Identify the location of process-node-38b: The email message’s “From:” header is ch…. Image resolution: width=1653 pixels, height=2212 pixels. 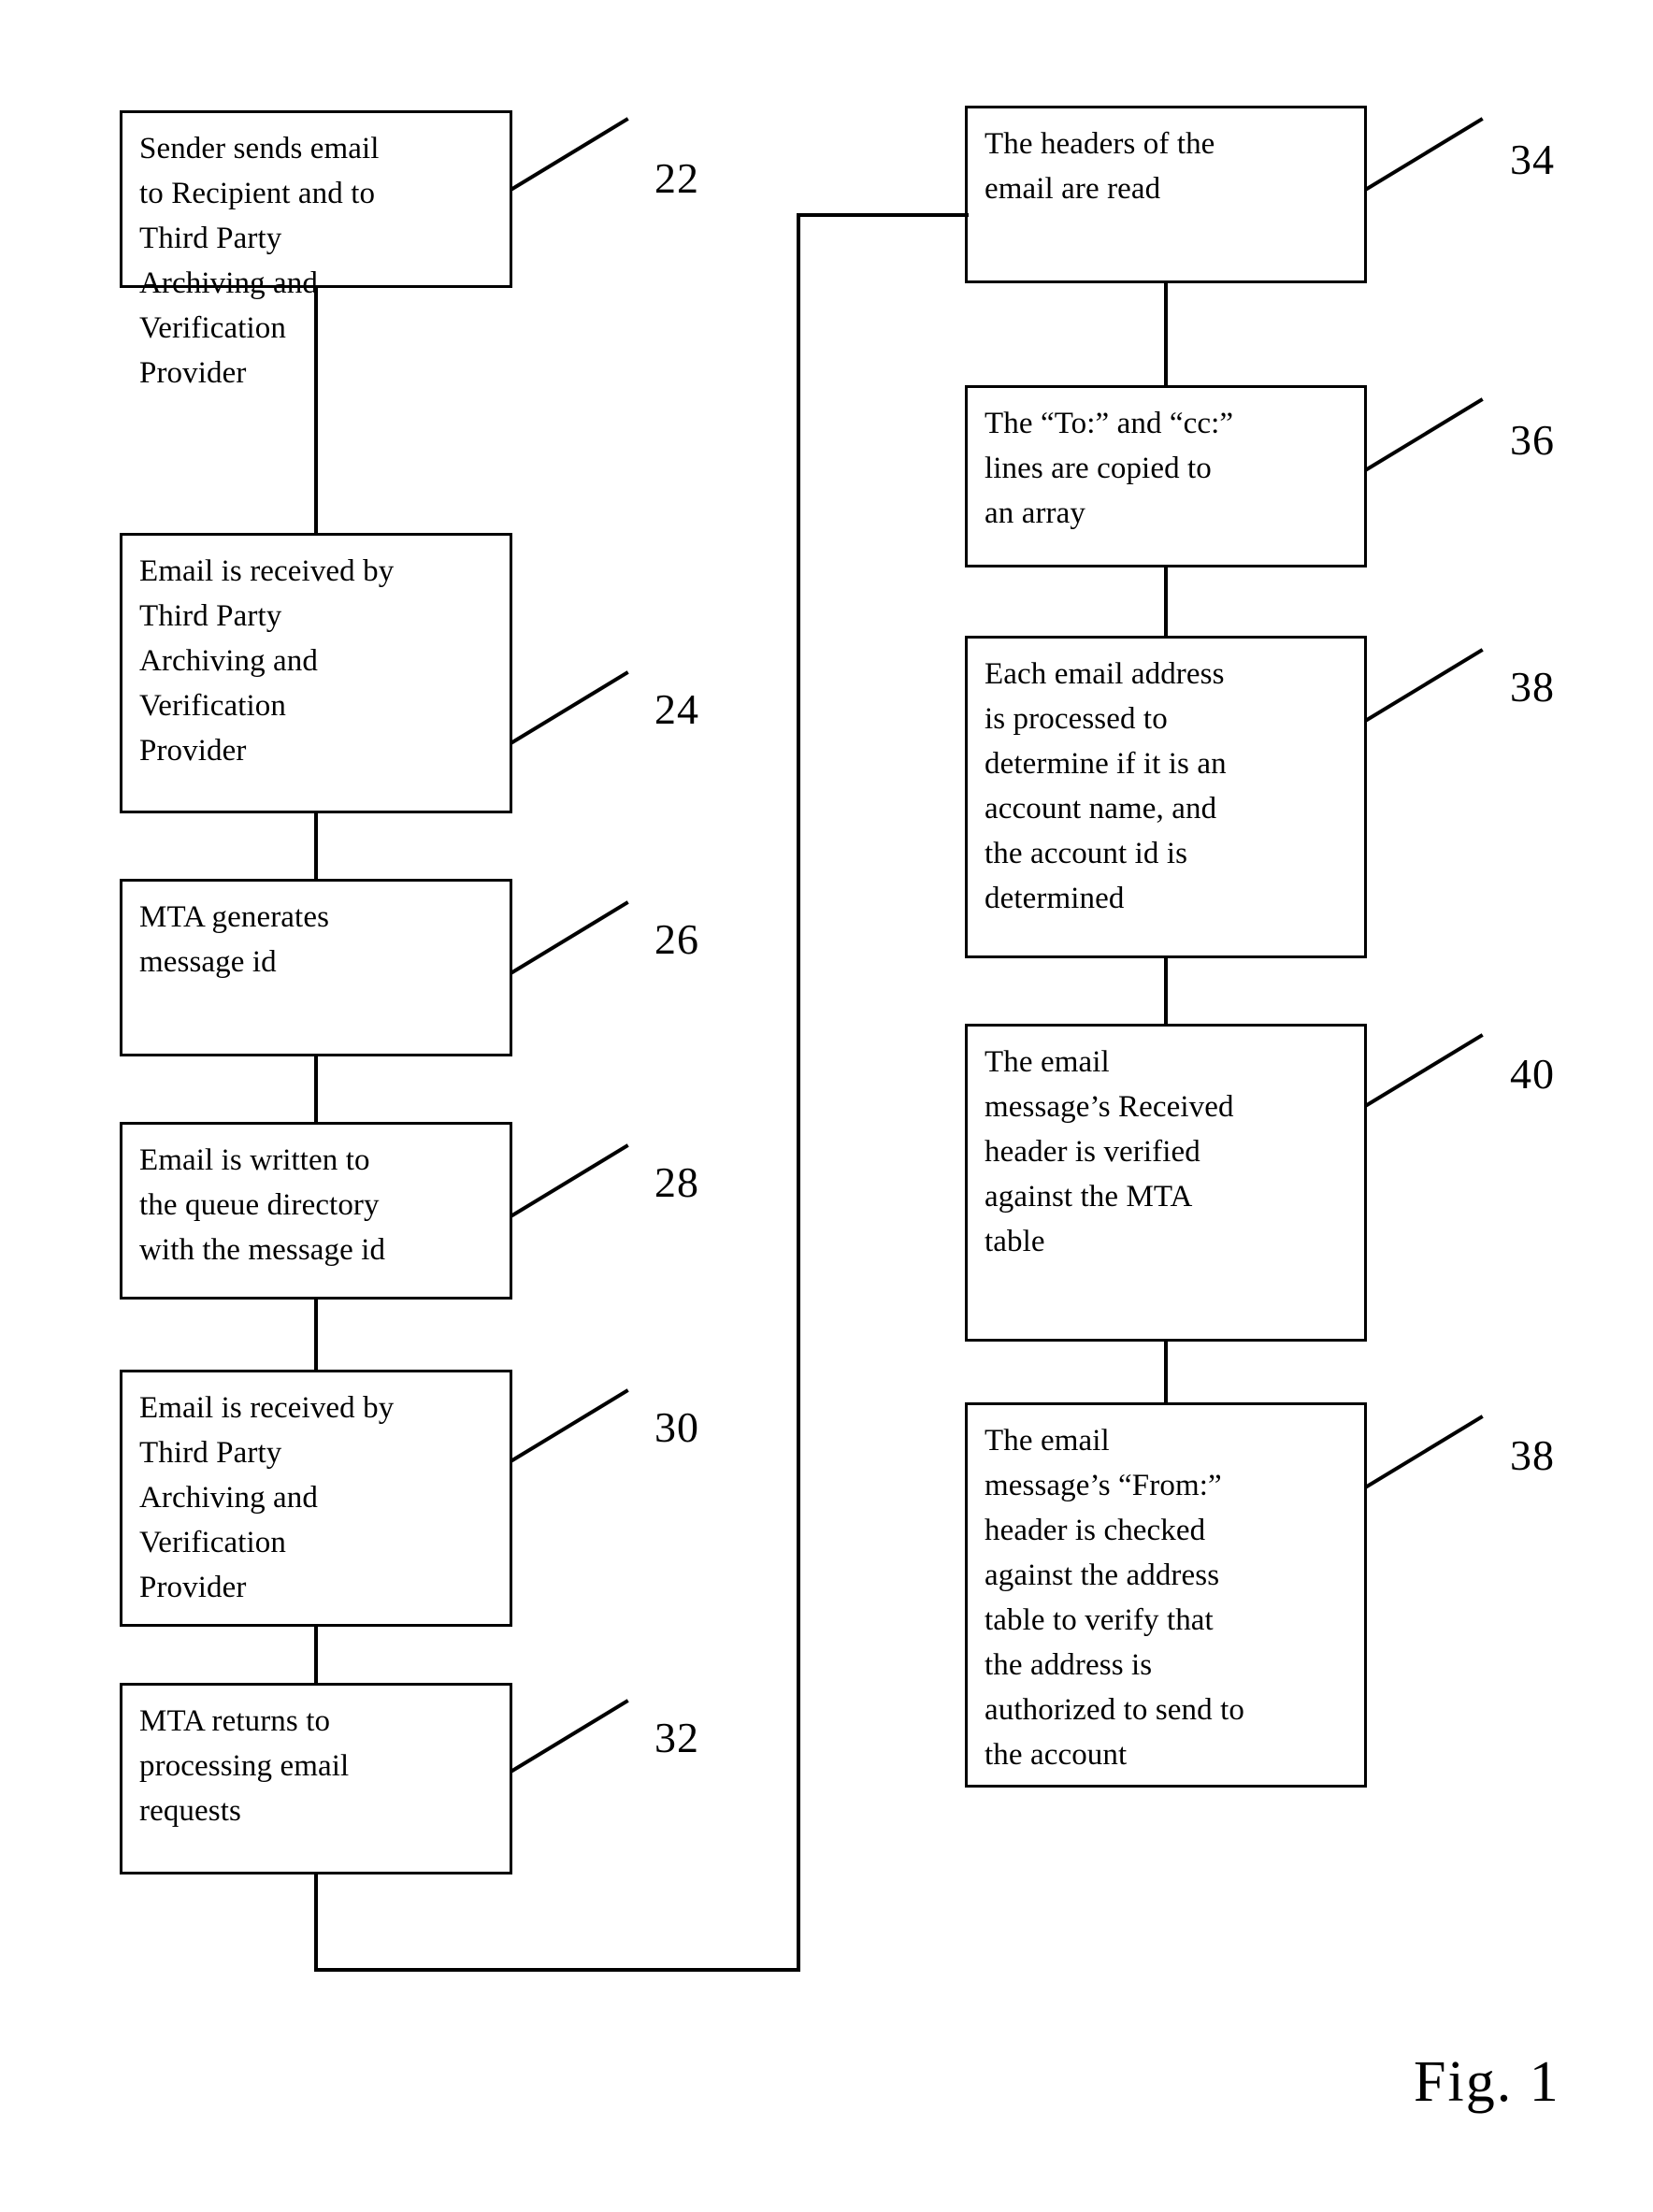
(1166, 1595).